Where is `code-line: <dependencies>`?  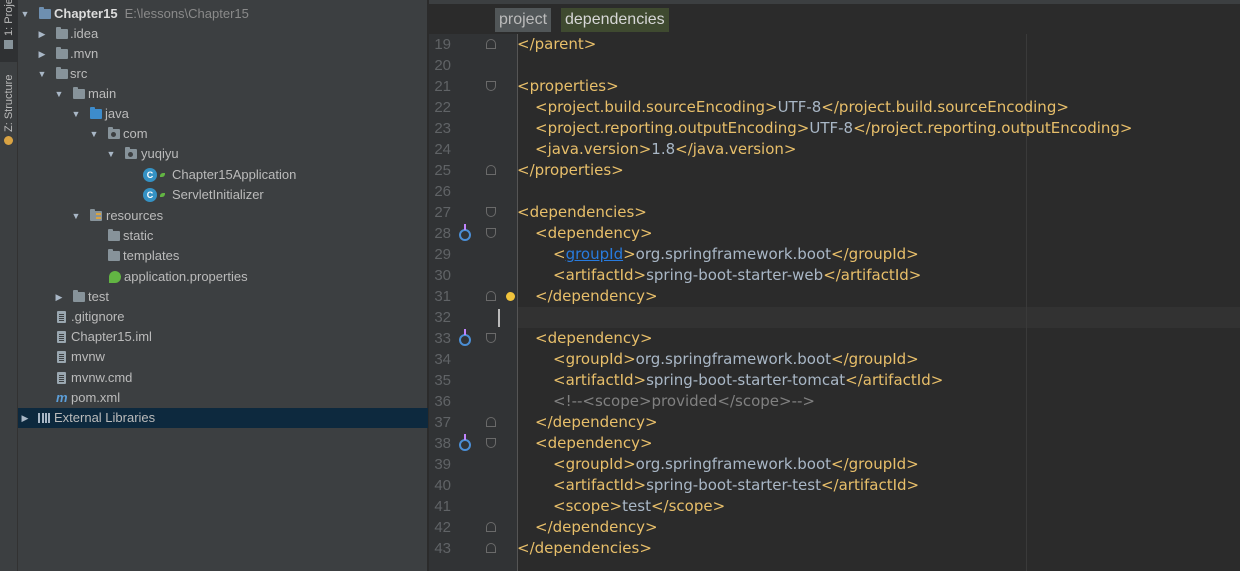 code-line: <dependencies> is located at coordinates (582, 212).